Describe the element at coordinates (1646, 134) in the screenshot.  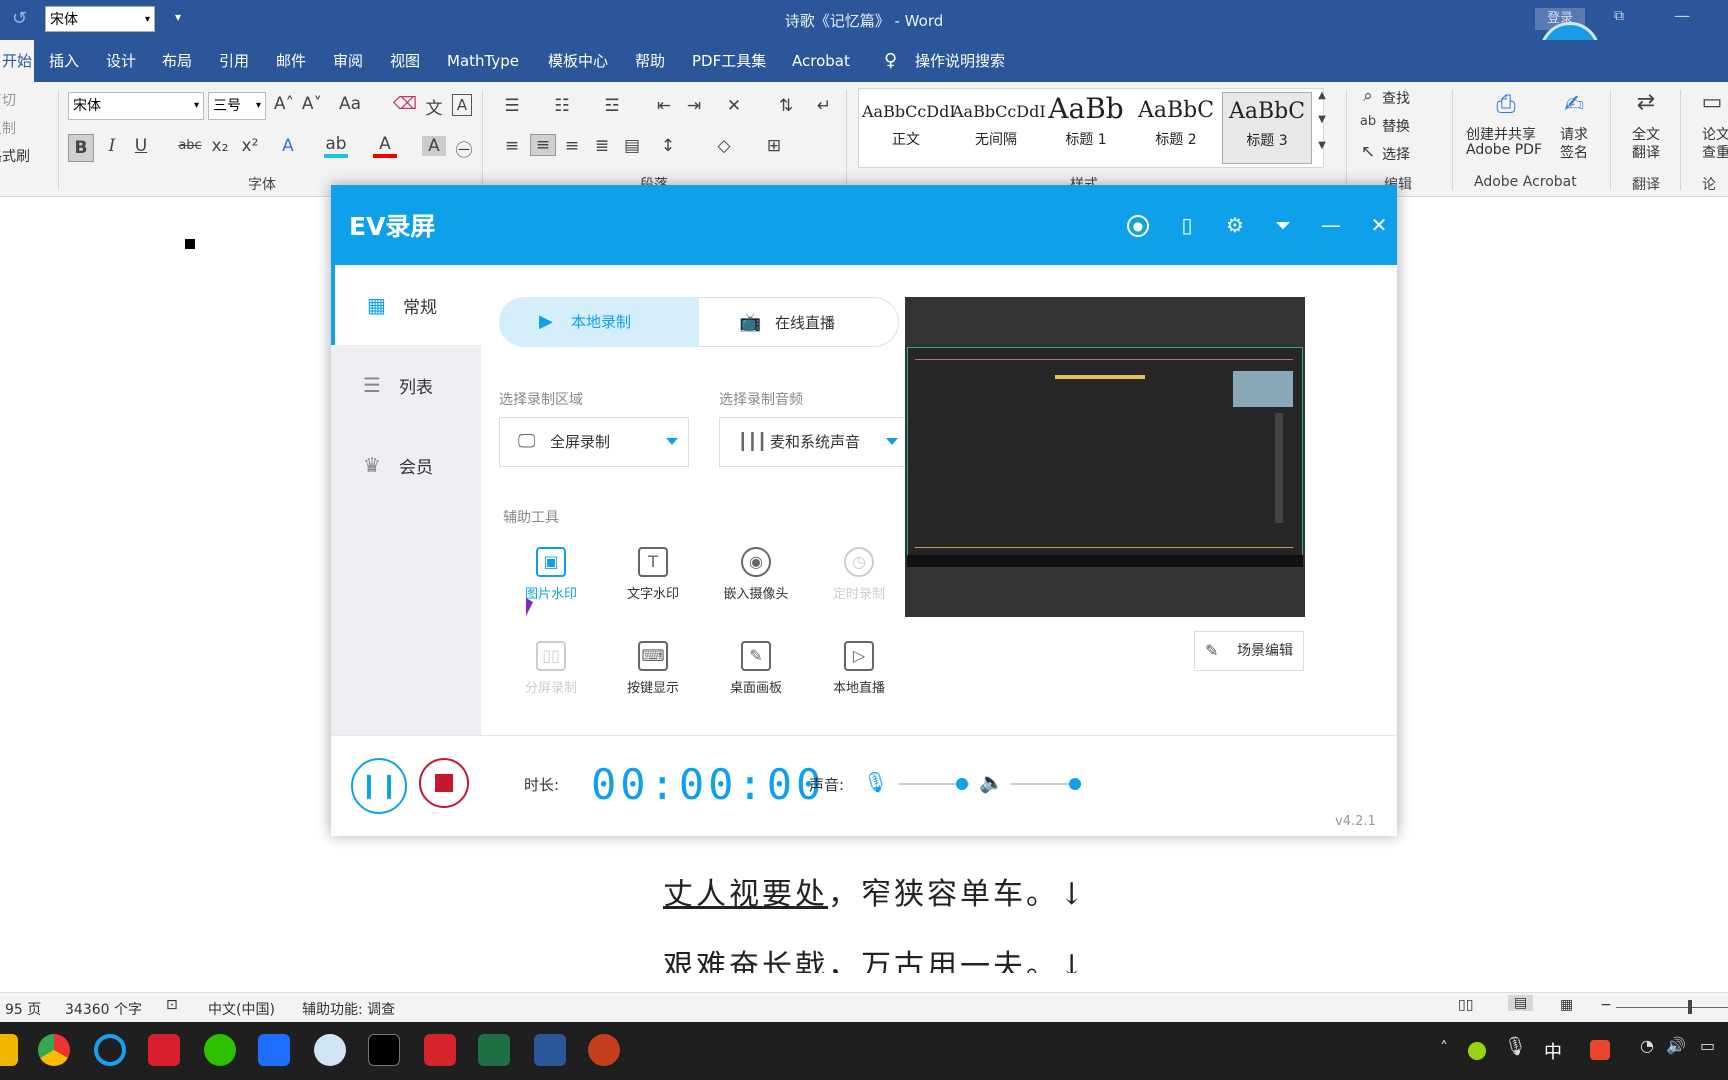
I see `full-translate-label1: 全文` at that location.